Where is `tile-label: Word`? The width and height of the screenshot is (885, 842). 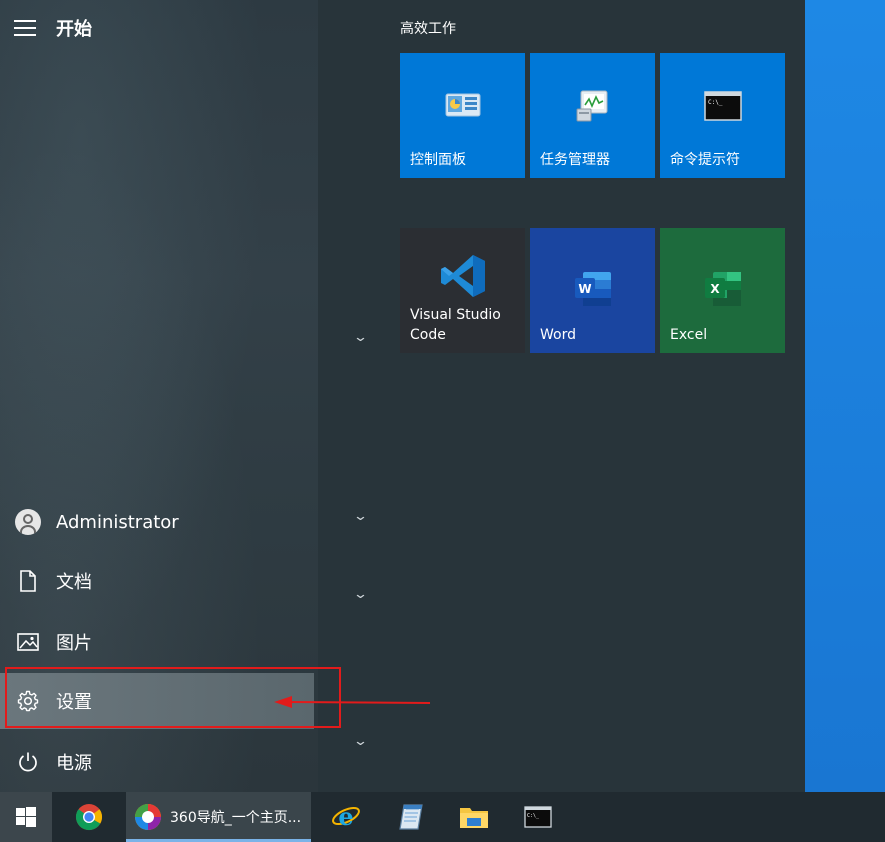
tile-label: Word is located at coordinates (558, 335).